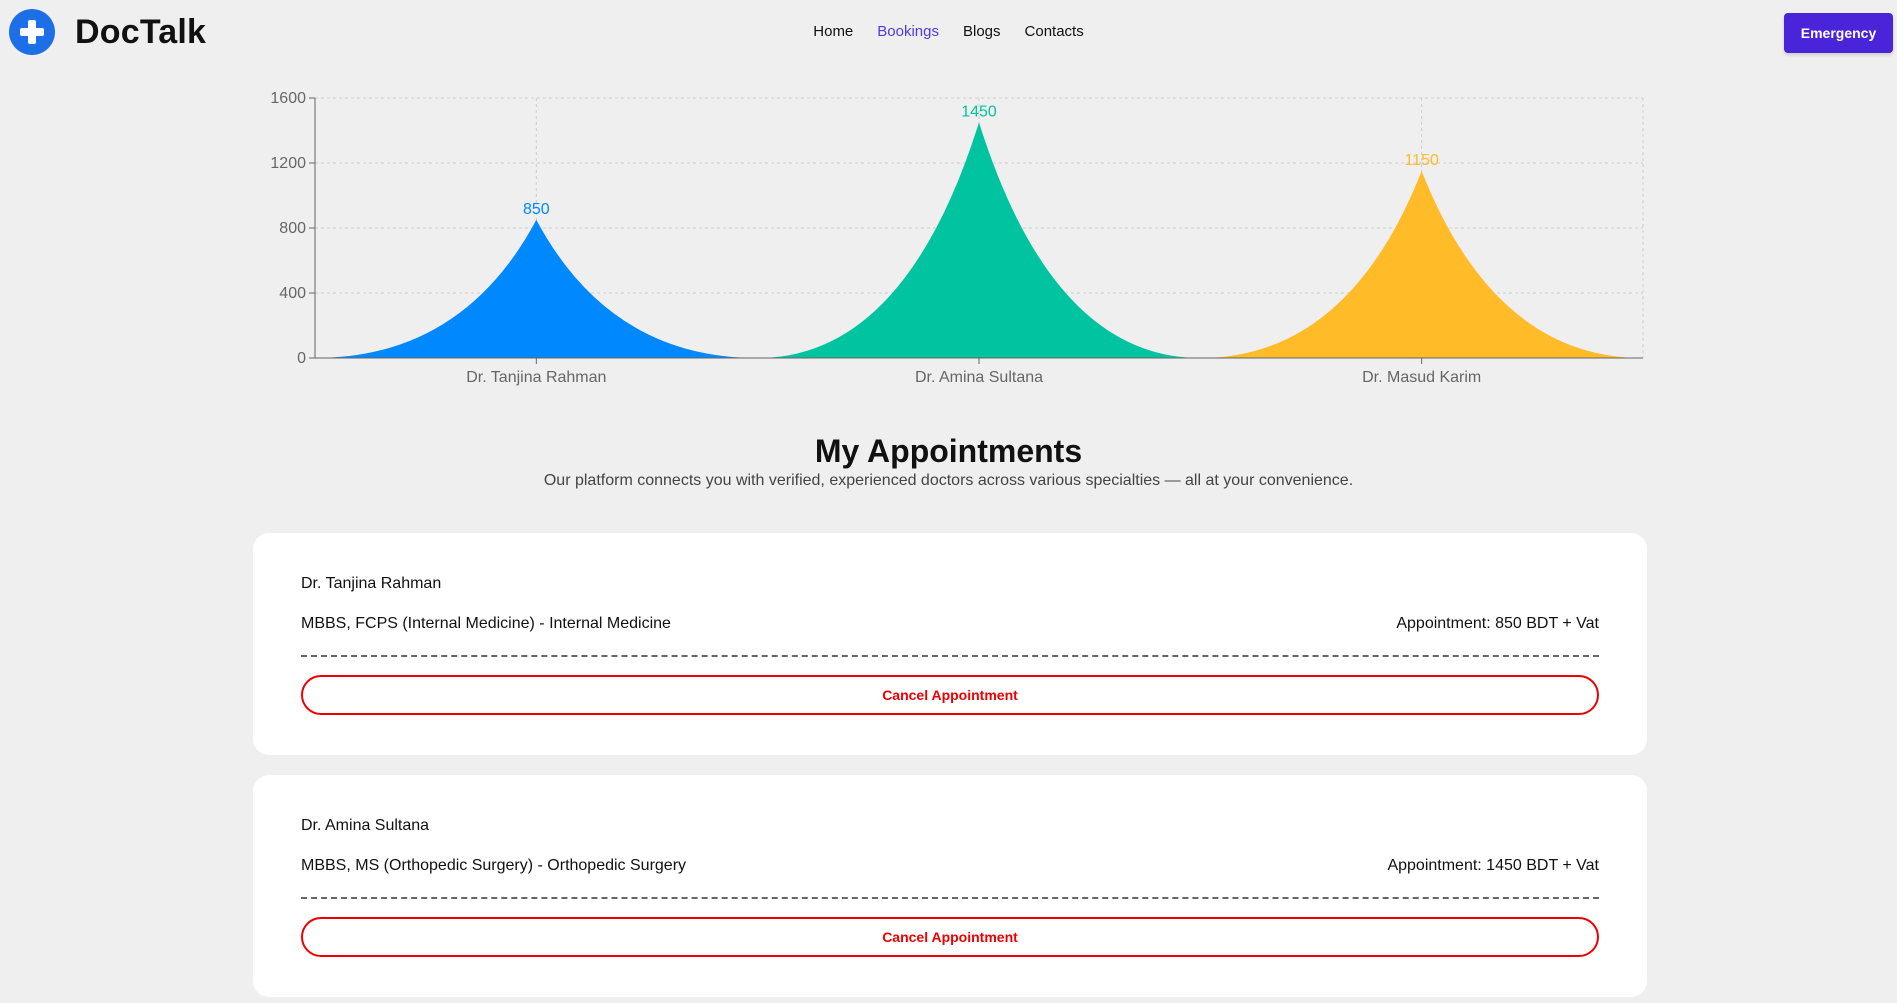  What do you see at coordinates (979, 377) in the screenshot?
I see `chart-x-tick-label: Dr. Amina Sultana` at bounding box center [979, 377].